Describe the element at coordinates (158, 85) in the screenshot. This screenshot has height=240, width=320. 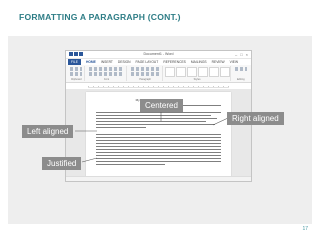
I see `ruler` at that location.